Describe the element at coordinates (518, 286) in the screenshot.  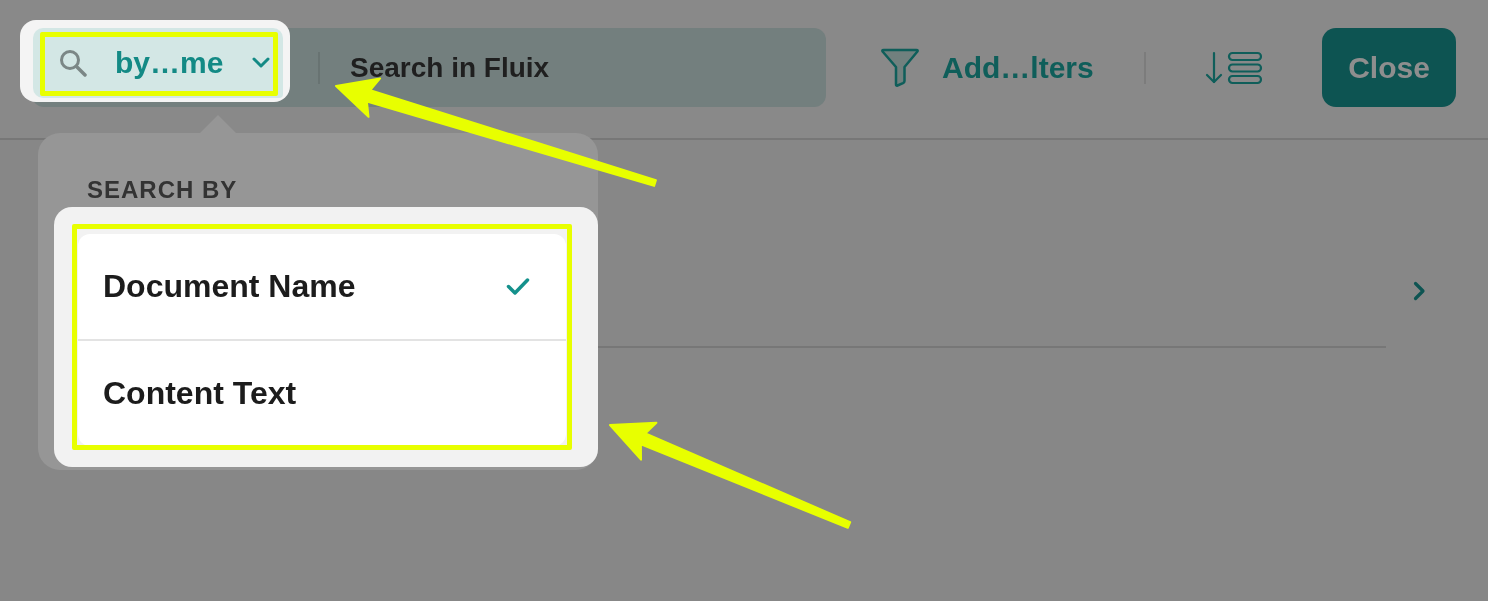
I see `checkmark-icon` at that location.